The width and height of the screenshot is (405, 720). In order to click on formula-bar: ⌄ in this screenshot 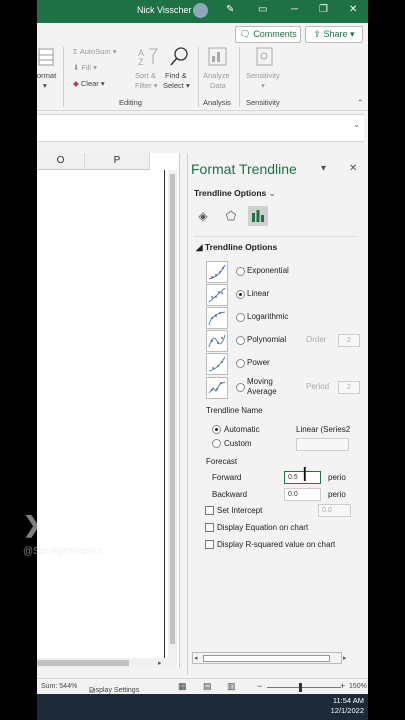, I will do `click(200, 128)`.